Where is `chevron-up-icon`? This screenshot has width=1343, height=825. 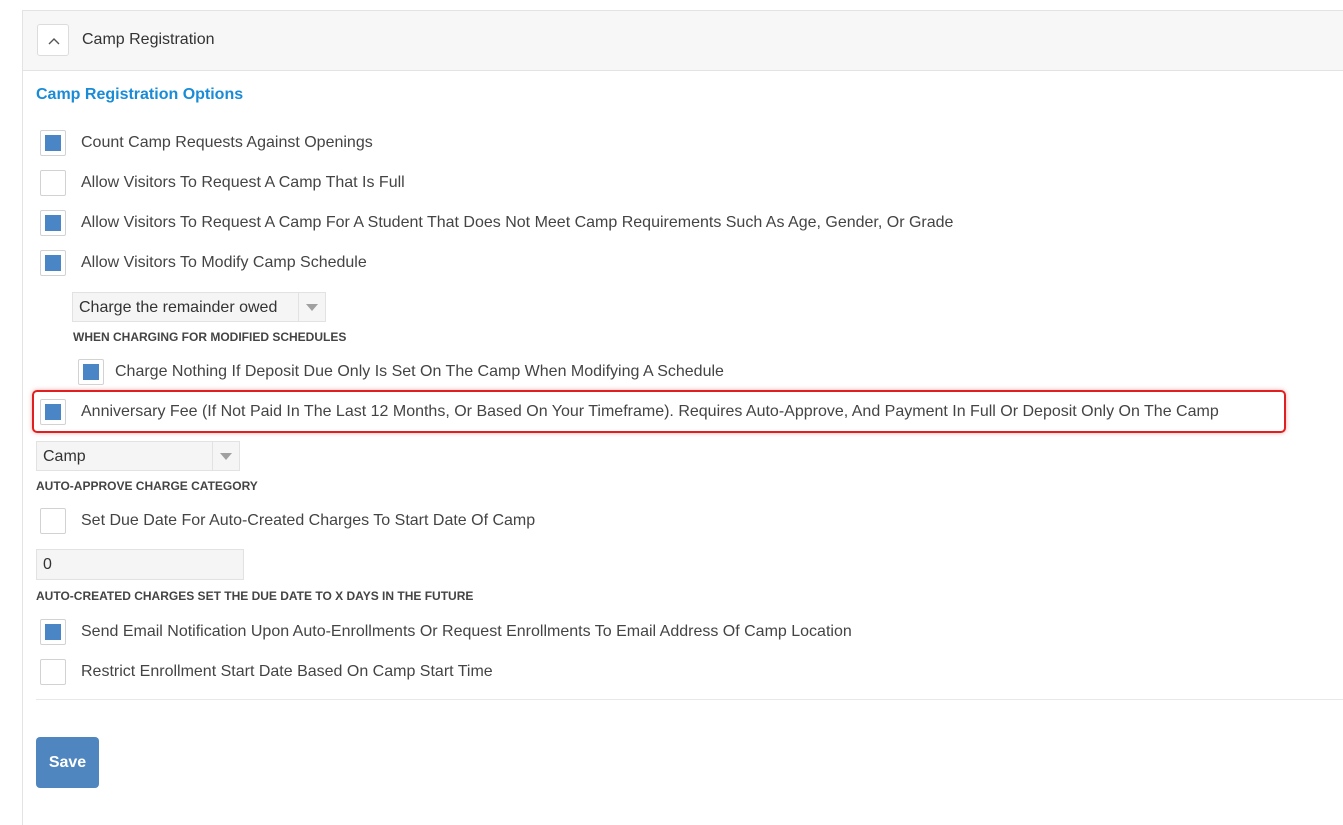 chevron-up-icon is located at coordinates (54, 41).